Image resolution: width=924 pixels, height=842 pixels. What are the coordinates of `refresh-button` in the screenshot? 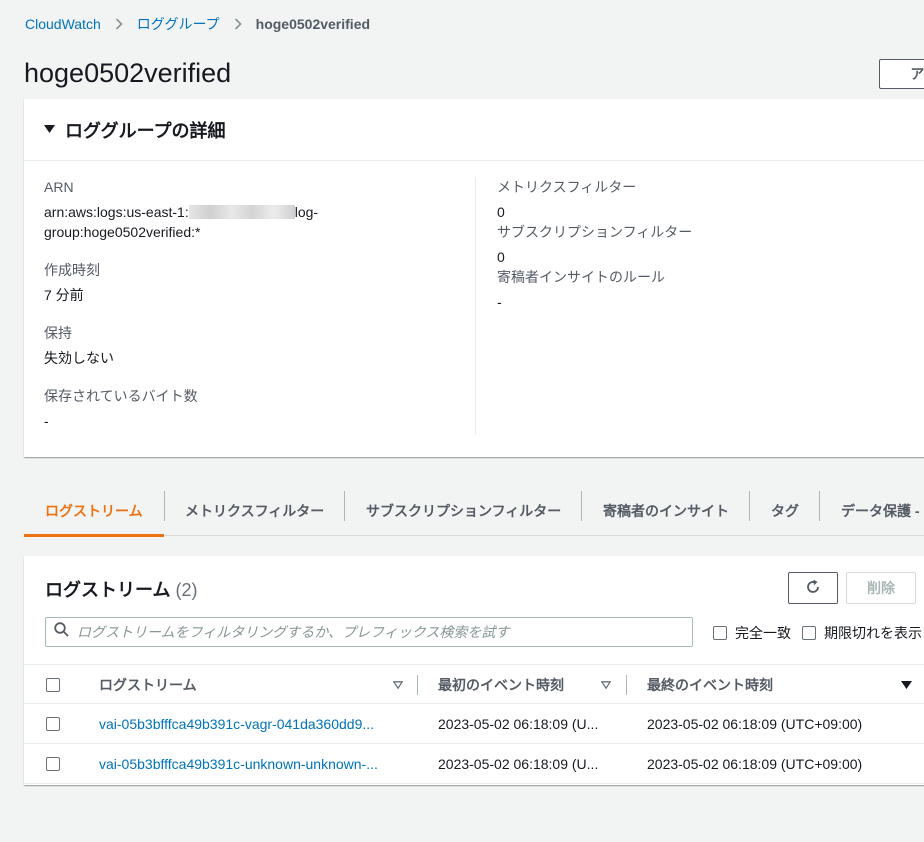 It's located at (813, 588).